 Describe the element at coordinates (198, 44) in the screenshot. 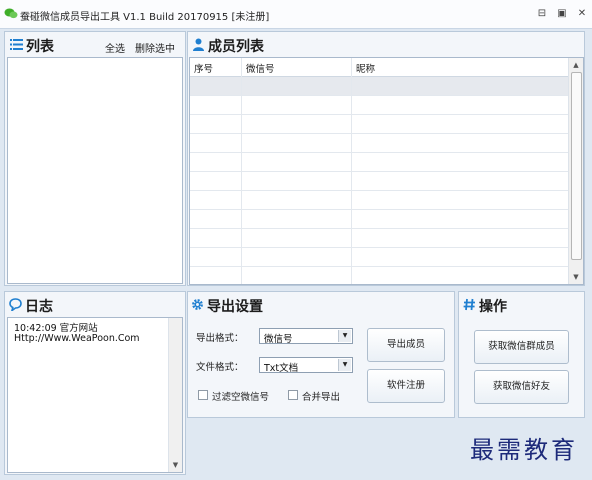

I see `user-icon` at that location.